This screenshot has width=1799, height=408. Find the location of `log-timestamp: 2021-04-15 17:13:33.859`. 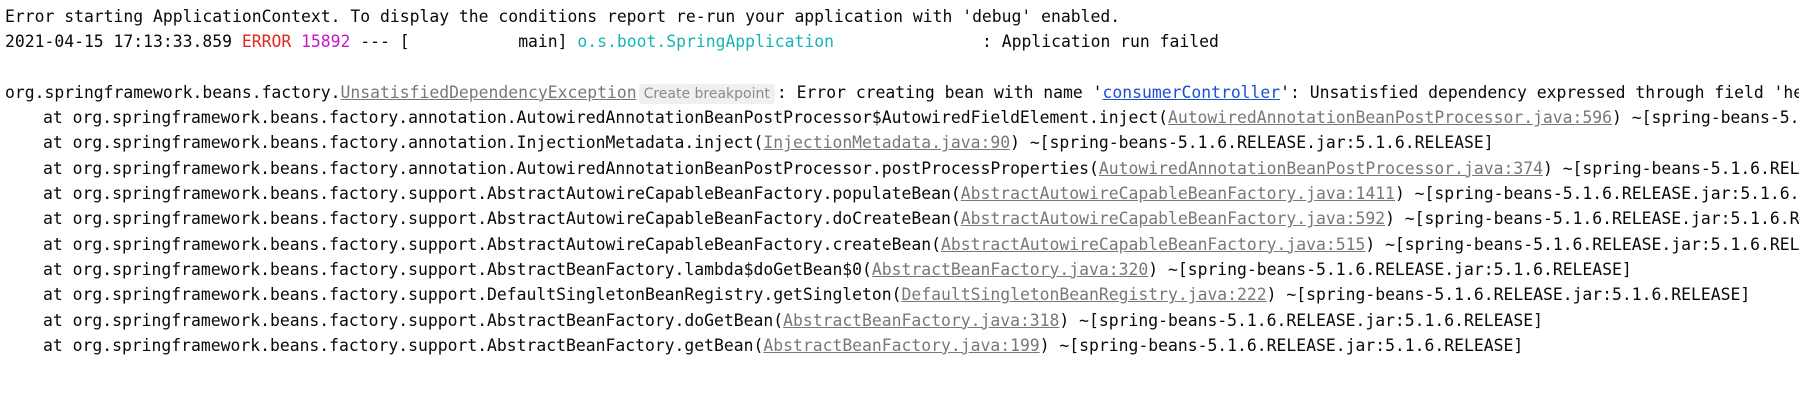

log-timestamp: 2021-04-15 17:13:33.859 is located at coordinates (118, 42).